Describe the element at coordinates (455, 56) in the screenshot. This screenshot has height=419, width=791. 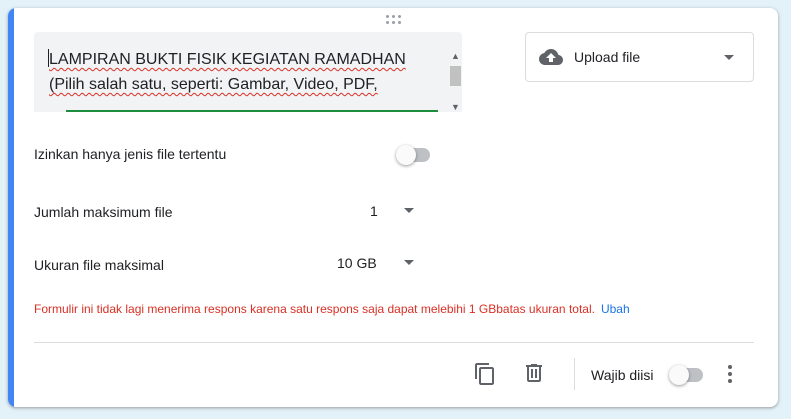
I see `scroll-up-arrow-icon: ▲` at that location.